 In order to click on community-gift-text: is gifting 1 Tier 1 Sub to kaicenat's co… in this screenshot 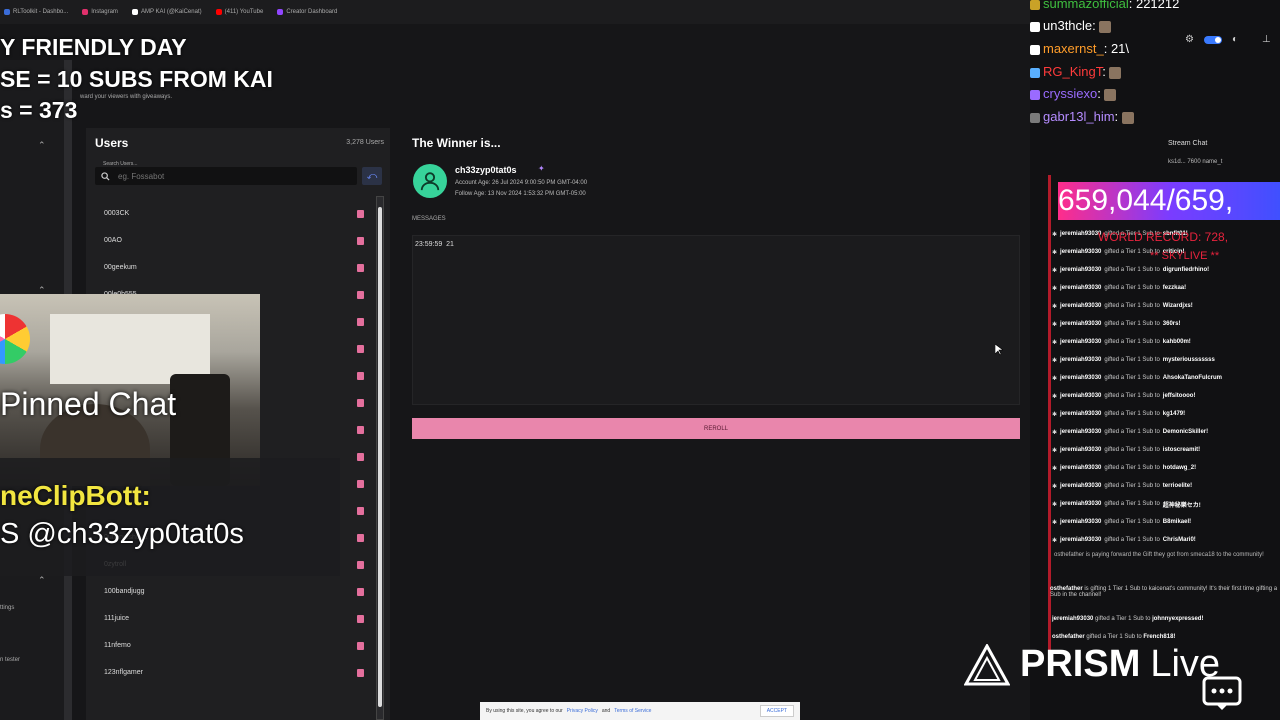, I will do `click(1164, 592)`.